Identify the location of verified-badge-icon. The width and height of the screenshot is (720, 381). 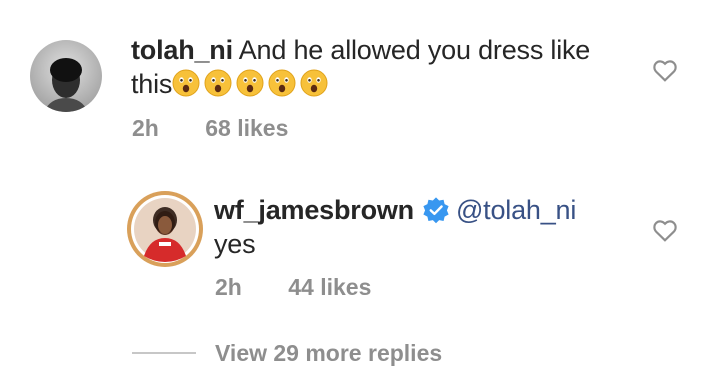
(436, 210).